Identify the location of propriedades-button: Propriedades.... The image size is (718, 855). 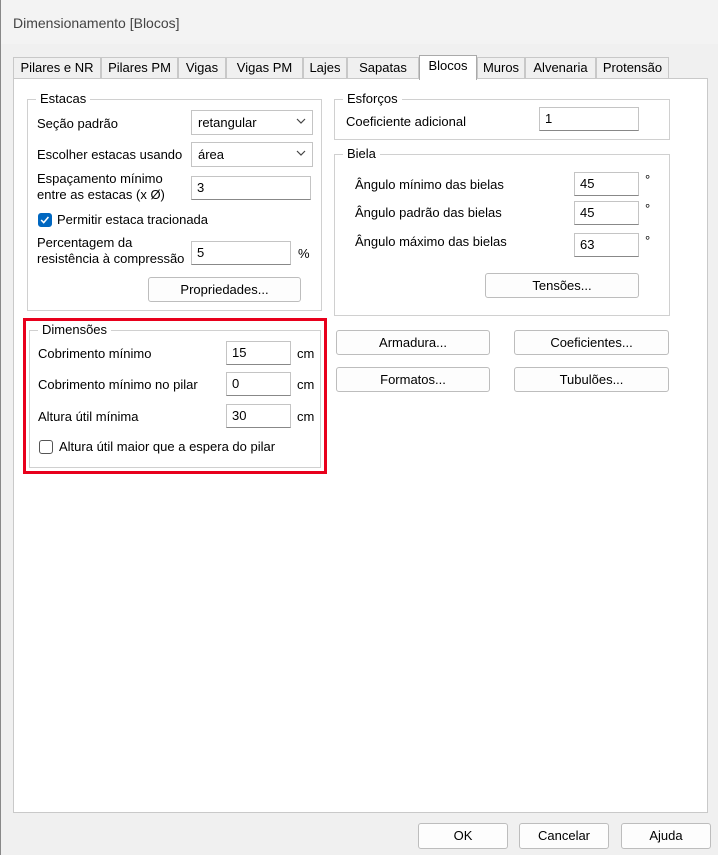
(224, 289).